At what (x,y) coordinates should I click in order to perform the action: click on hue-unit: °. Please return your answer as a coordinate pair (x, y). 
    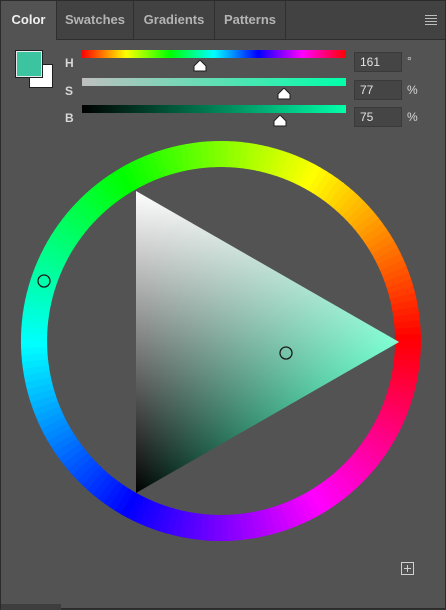
    Looking at the image, I should click on (409, 61).